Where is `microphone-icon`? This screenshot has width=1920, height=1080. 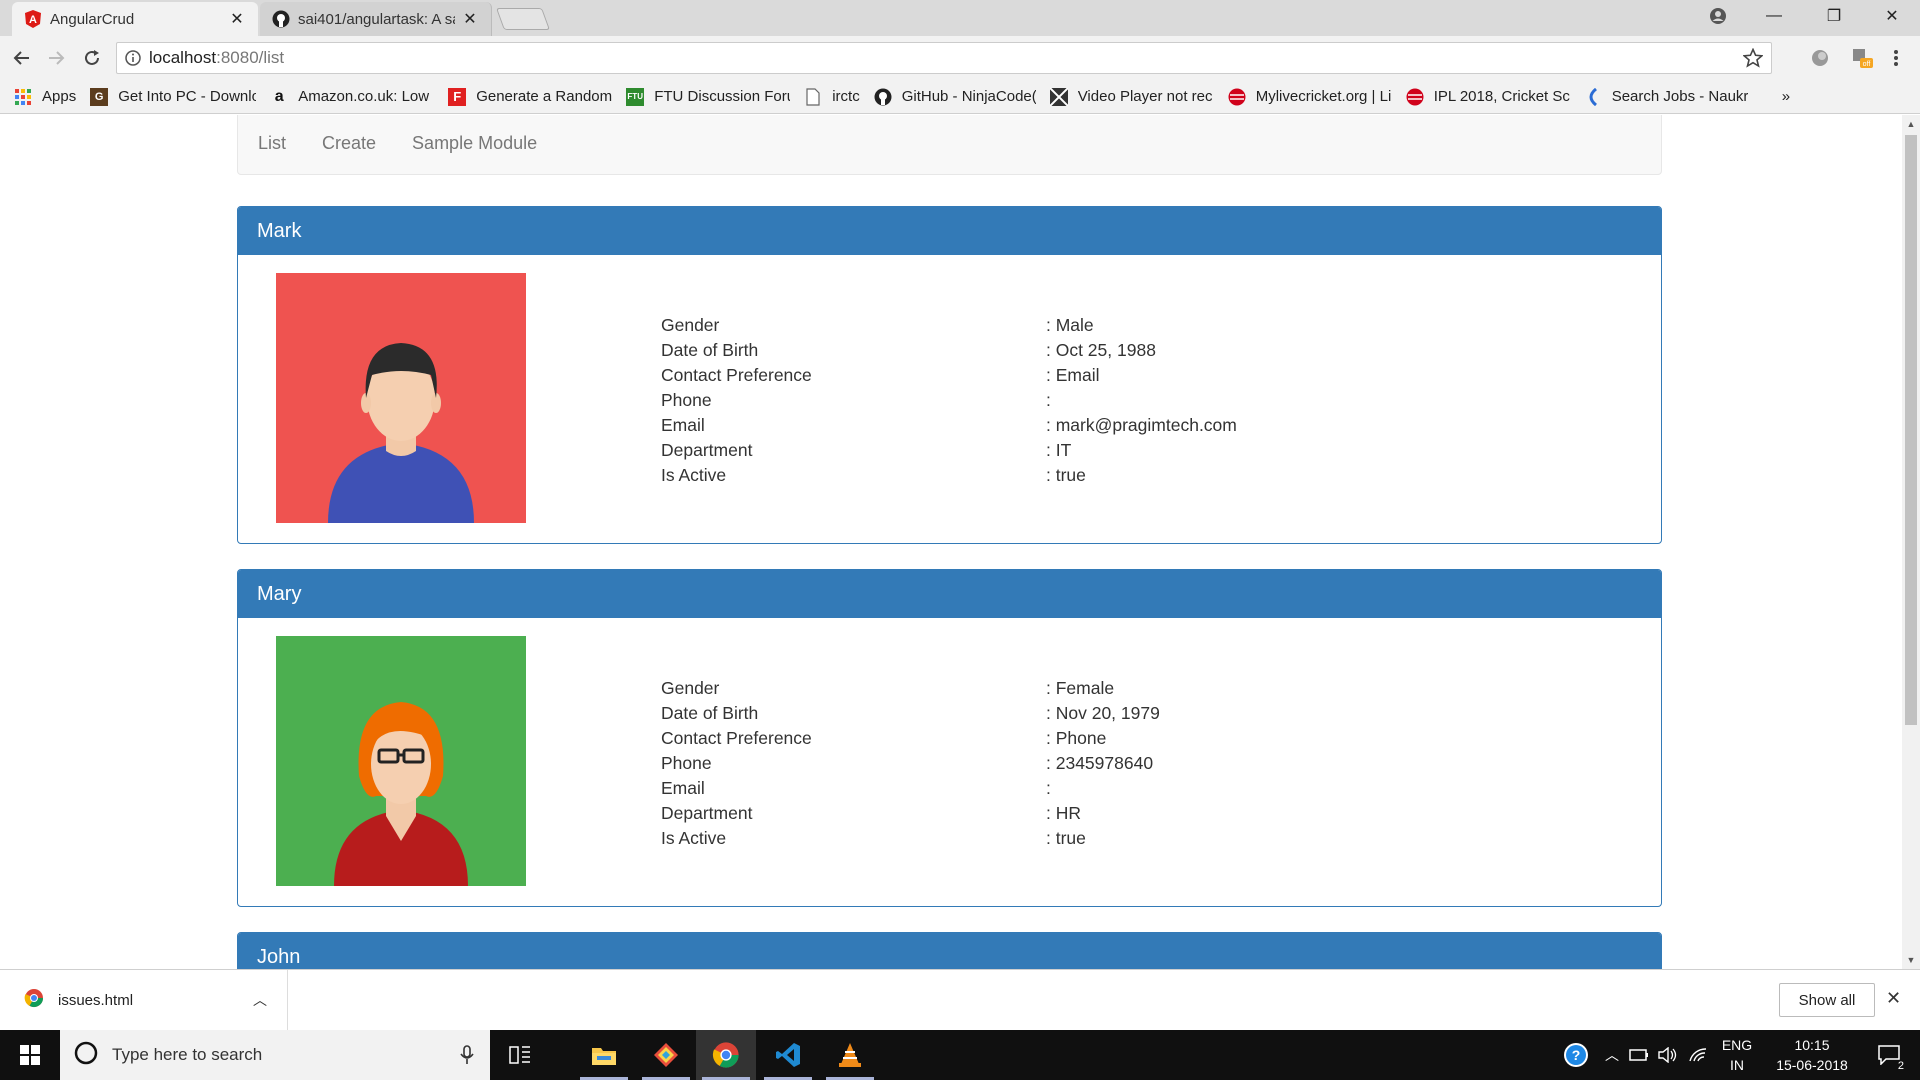
microphone-icon is located at coordinates (467, 1057).